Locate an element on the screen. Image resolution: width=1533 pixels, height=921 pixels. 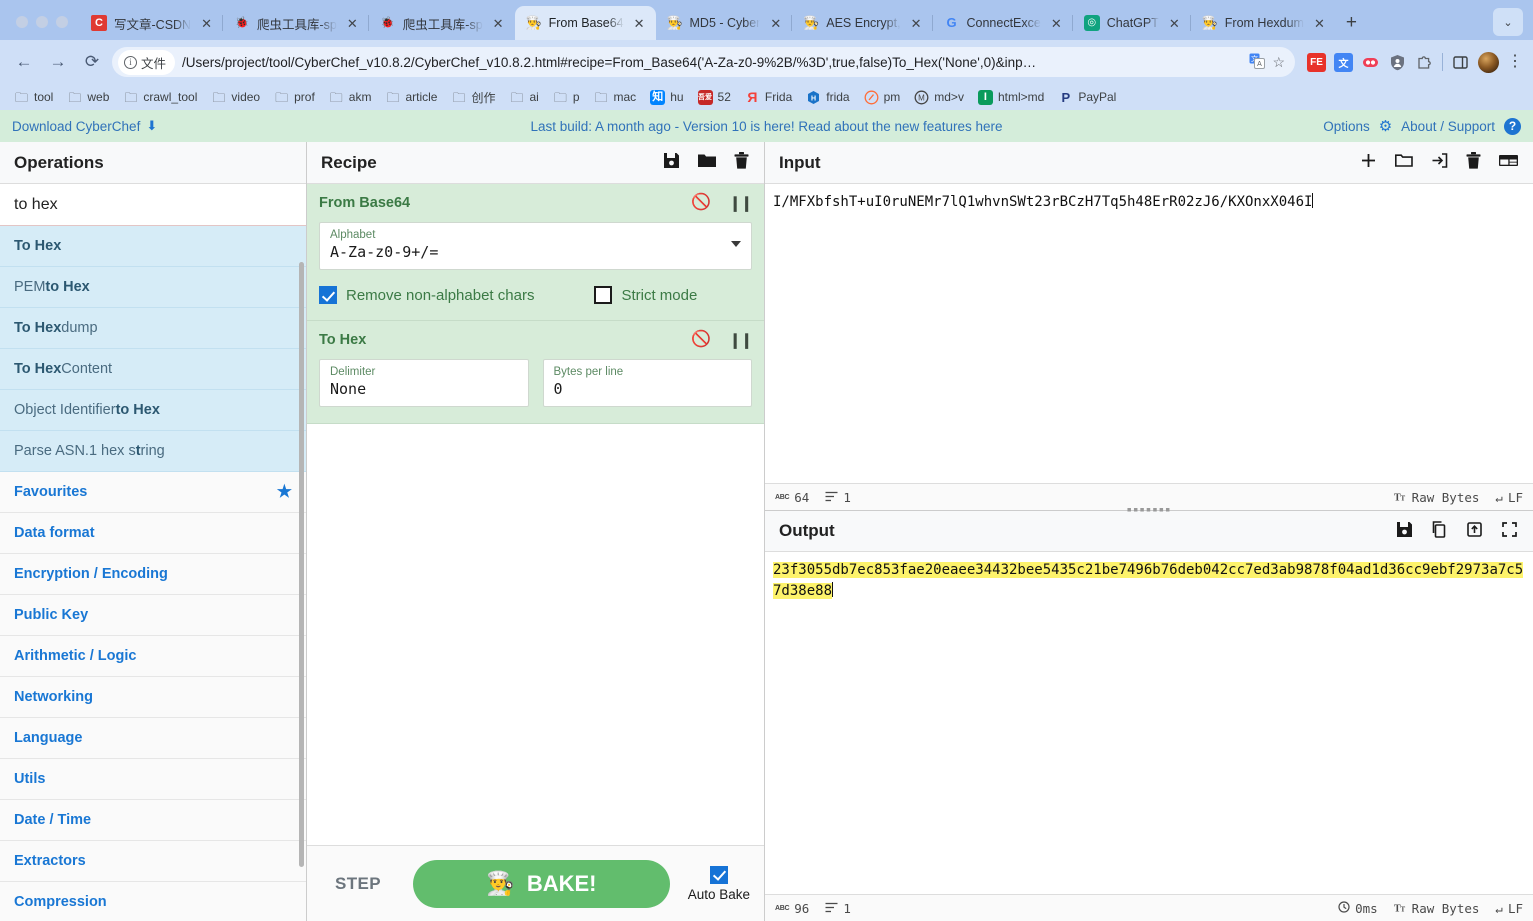
translate-extension-icon: 文 is located at coordinates (1343, 62).